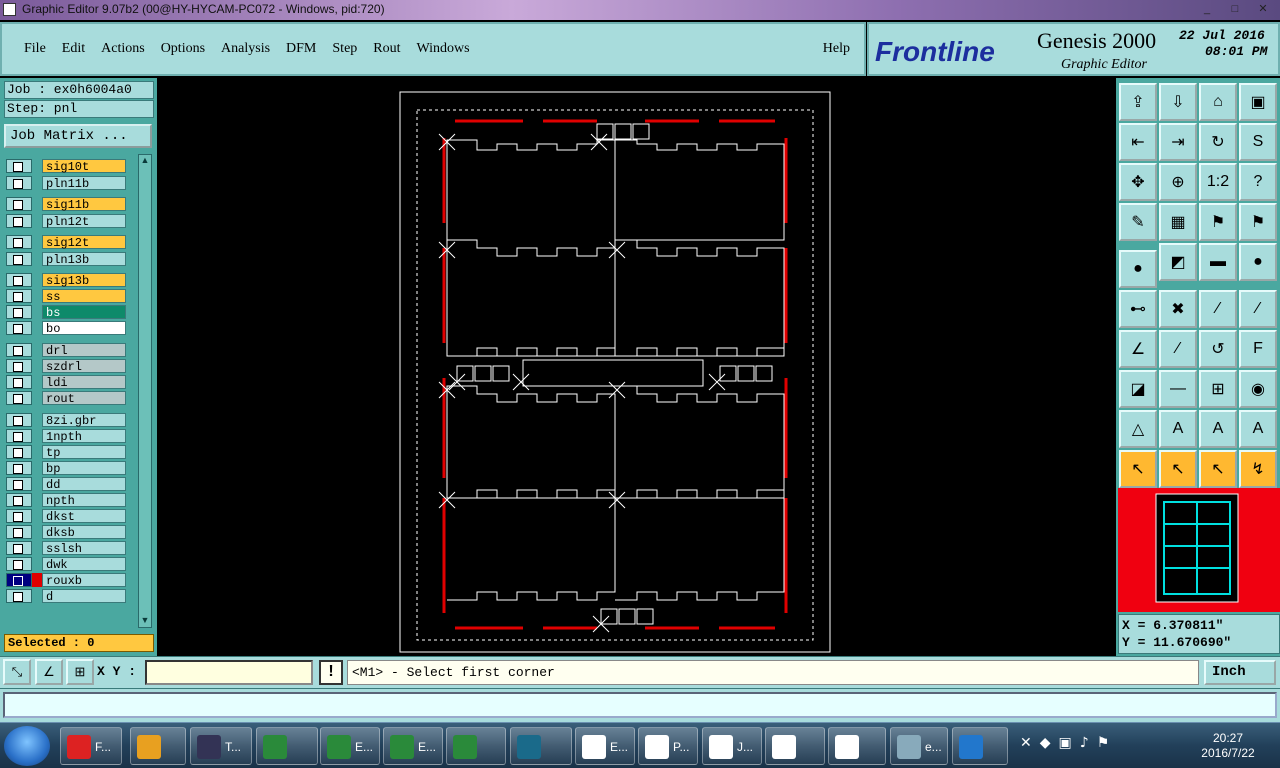 Image resolution: width=1280 pixels, height=768 pixels. What do you see at coordinates (1218, 182) in the screenshot?
I see `tool-button: 1:2` at bounding box center [1218, 182].